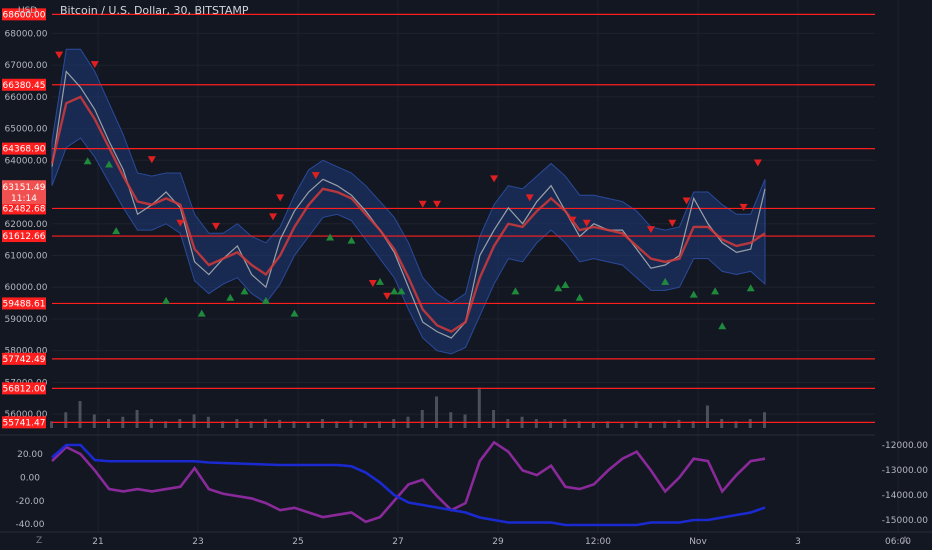 This screenshot has width=932, height=550. I want to click on level-price-label: 56812.00, so click(24, 389).